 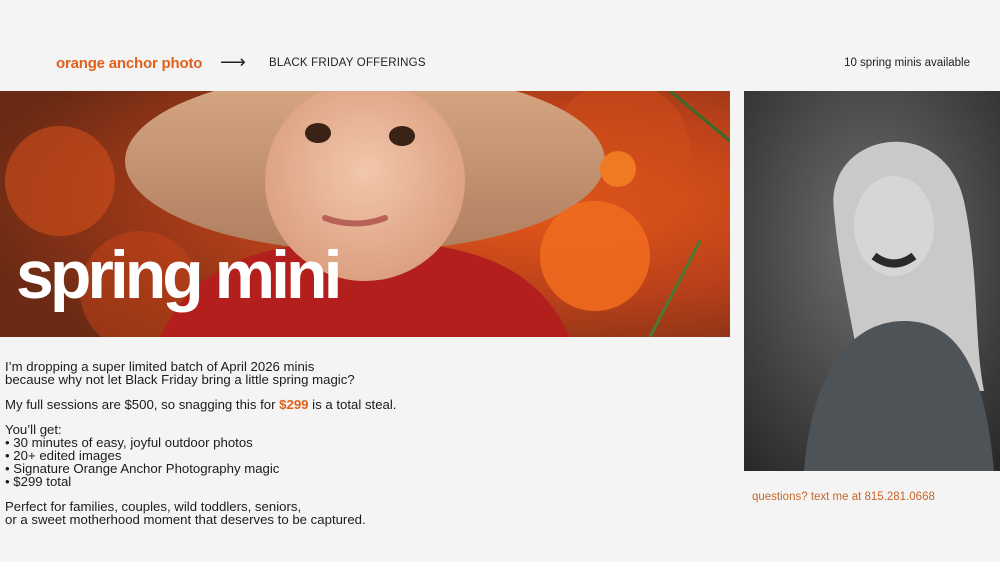 I want to click on hero-title: spring mini, so click(x=179, y=275).